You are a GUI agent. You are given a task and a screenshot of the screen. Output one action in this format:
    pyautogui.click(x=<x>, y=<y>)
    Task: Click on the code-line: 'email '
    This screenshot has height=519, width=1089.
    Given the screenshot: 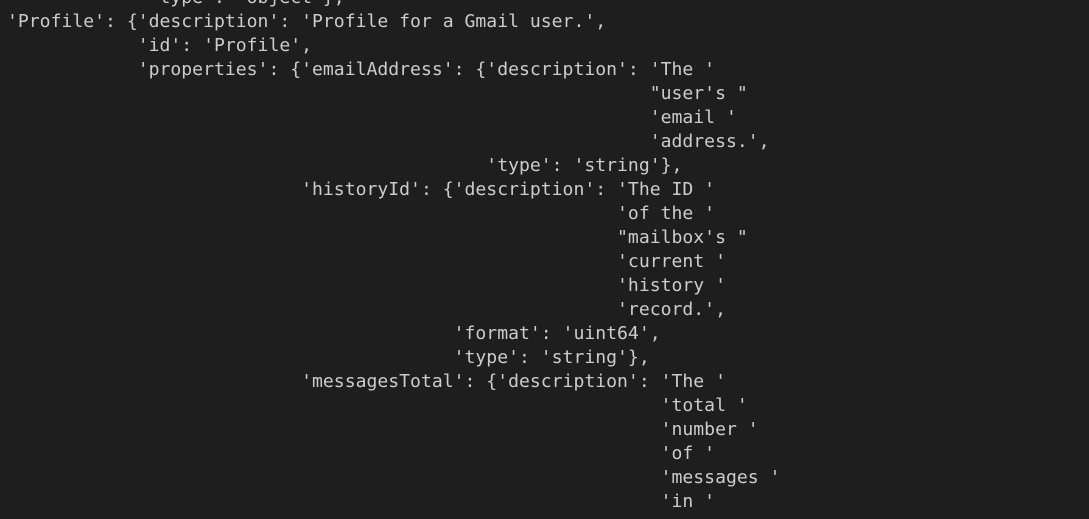 What is the action you would take?
    pyautogui.click(x=372, y=117)
    